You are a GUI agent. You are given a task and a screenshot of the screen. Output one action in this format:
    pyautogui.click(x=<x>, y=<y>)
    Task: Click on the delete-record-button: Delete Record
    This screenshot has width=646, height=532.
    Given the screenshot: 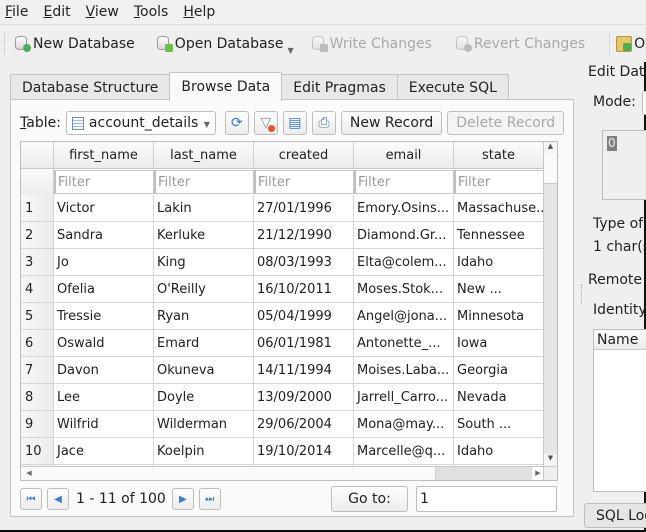 What is the action you would take?
    pyautogui.click(x=506, y=123)
    